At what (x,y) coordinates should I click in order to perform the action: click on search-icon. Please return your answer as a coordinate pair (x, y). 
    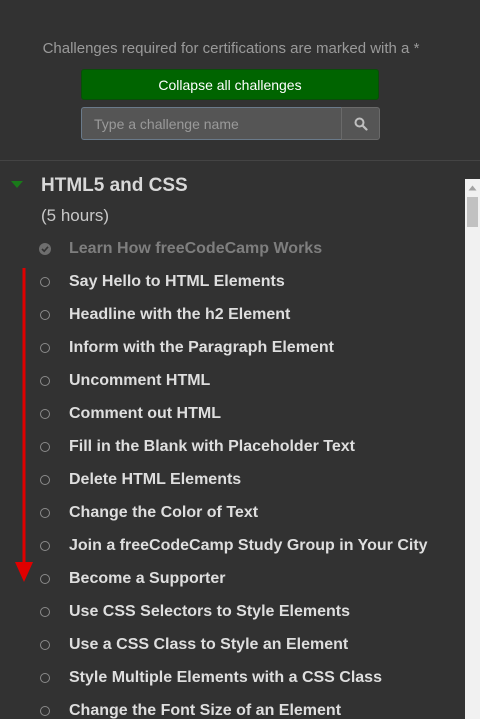
    Looking at the image, I should click on (361, 124).